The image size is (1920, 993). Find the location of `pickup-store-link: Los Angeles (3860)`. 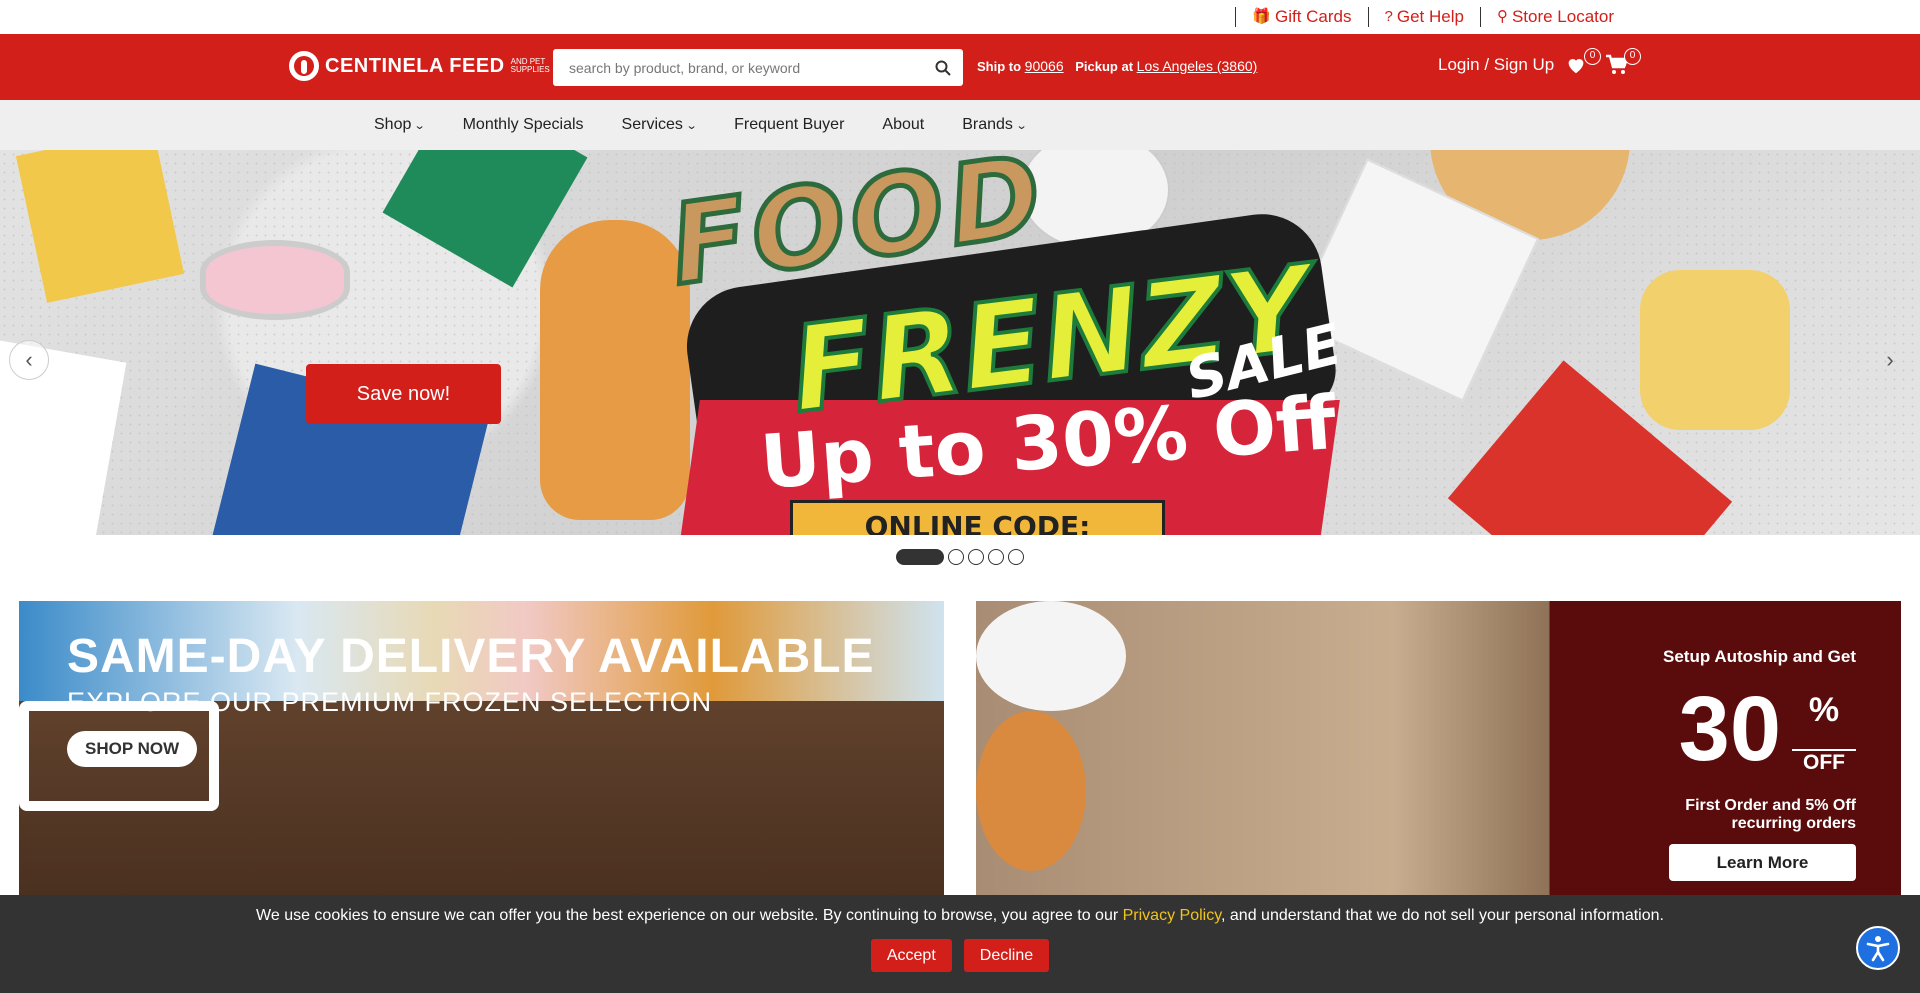

pickup-store-link: Los Angeles (3860) is located at coordinates (1197, 66).